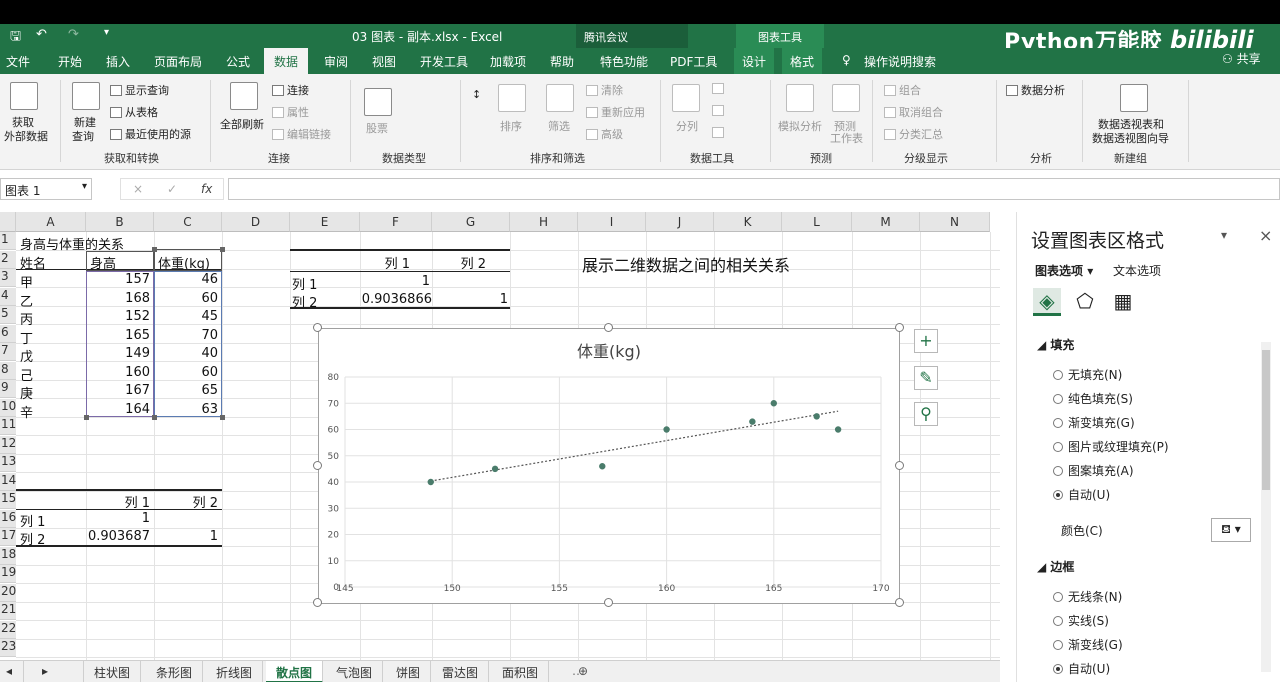 The width and height of the screenshot is (1280, 682). Describe the element at coordinates (680, 222) in the screenshot. I see `column-header-j: J` at that location.